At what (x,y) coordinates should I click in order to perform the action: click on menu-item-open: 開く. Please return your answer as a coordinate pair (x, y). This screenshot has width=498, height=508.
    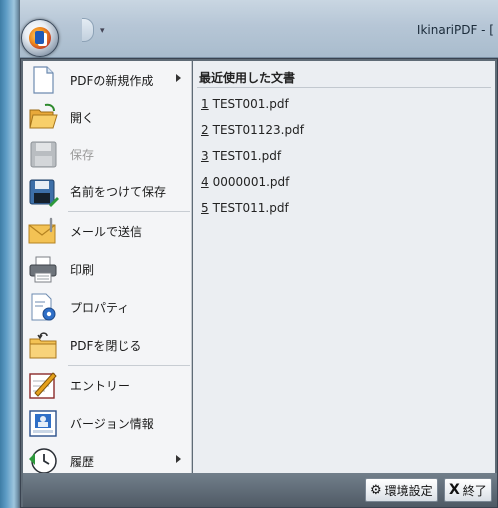
    Looking at the image, I should click on (107, 117).